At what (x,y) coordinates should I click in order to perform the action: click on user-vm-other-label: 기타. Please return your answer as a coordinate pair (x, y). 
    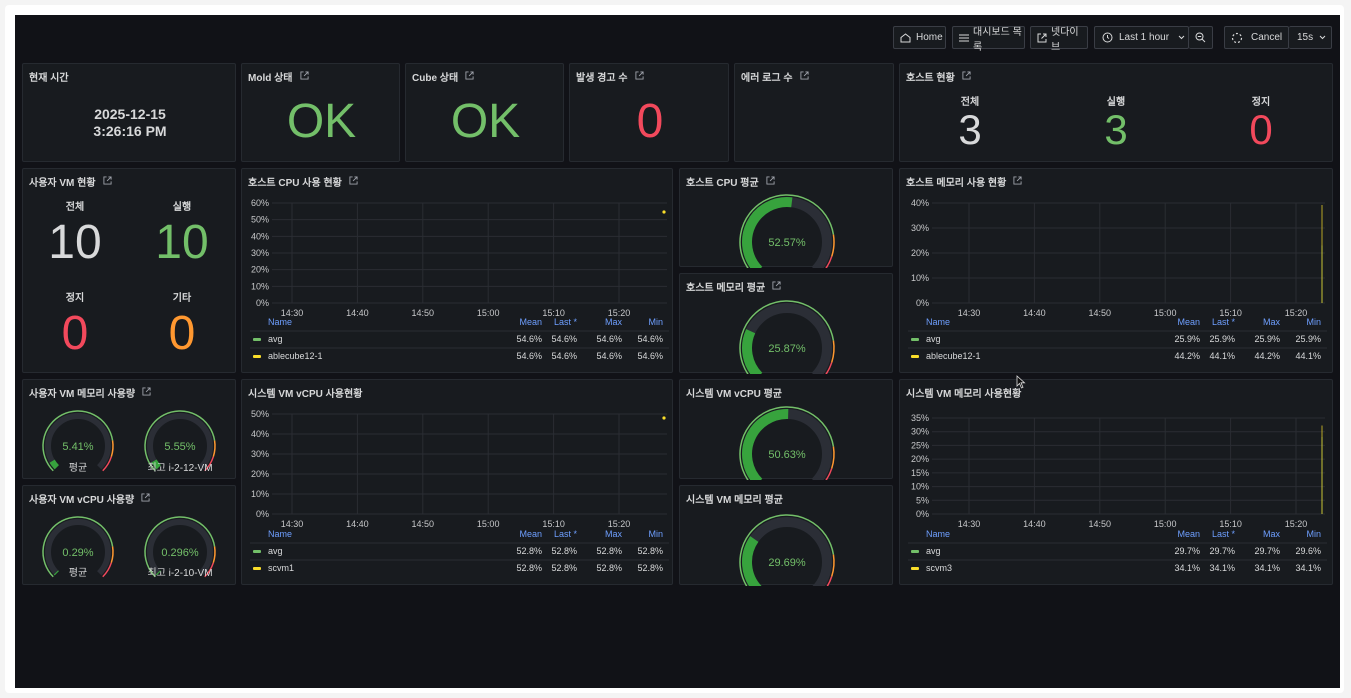
    Looking at the image, I should click on (182, 298).